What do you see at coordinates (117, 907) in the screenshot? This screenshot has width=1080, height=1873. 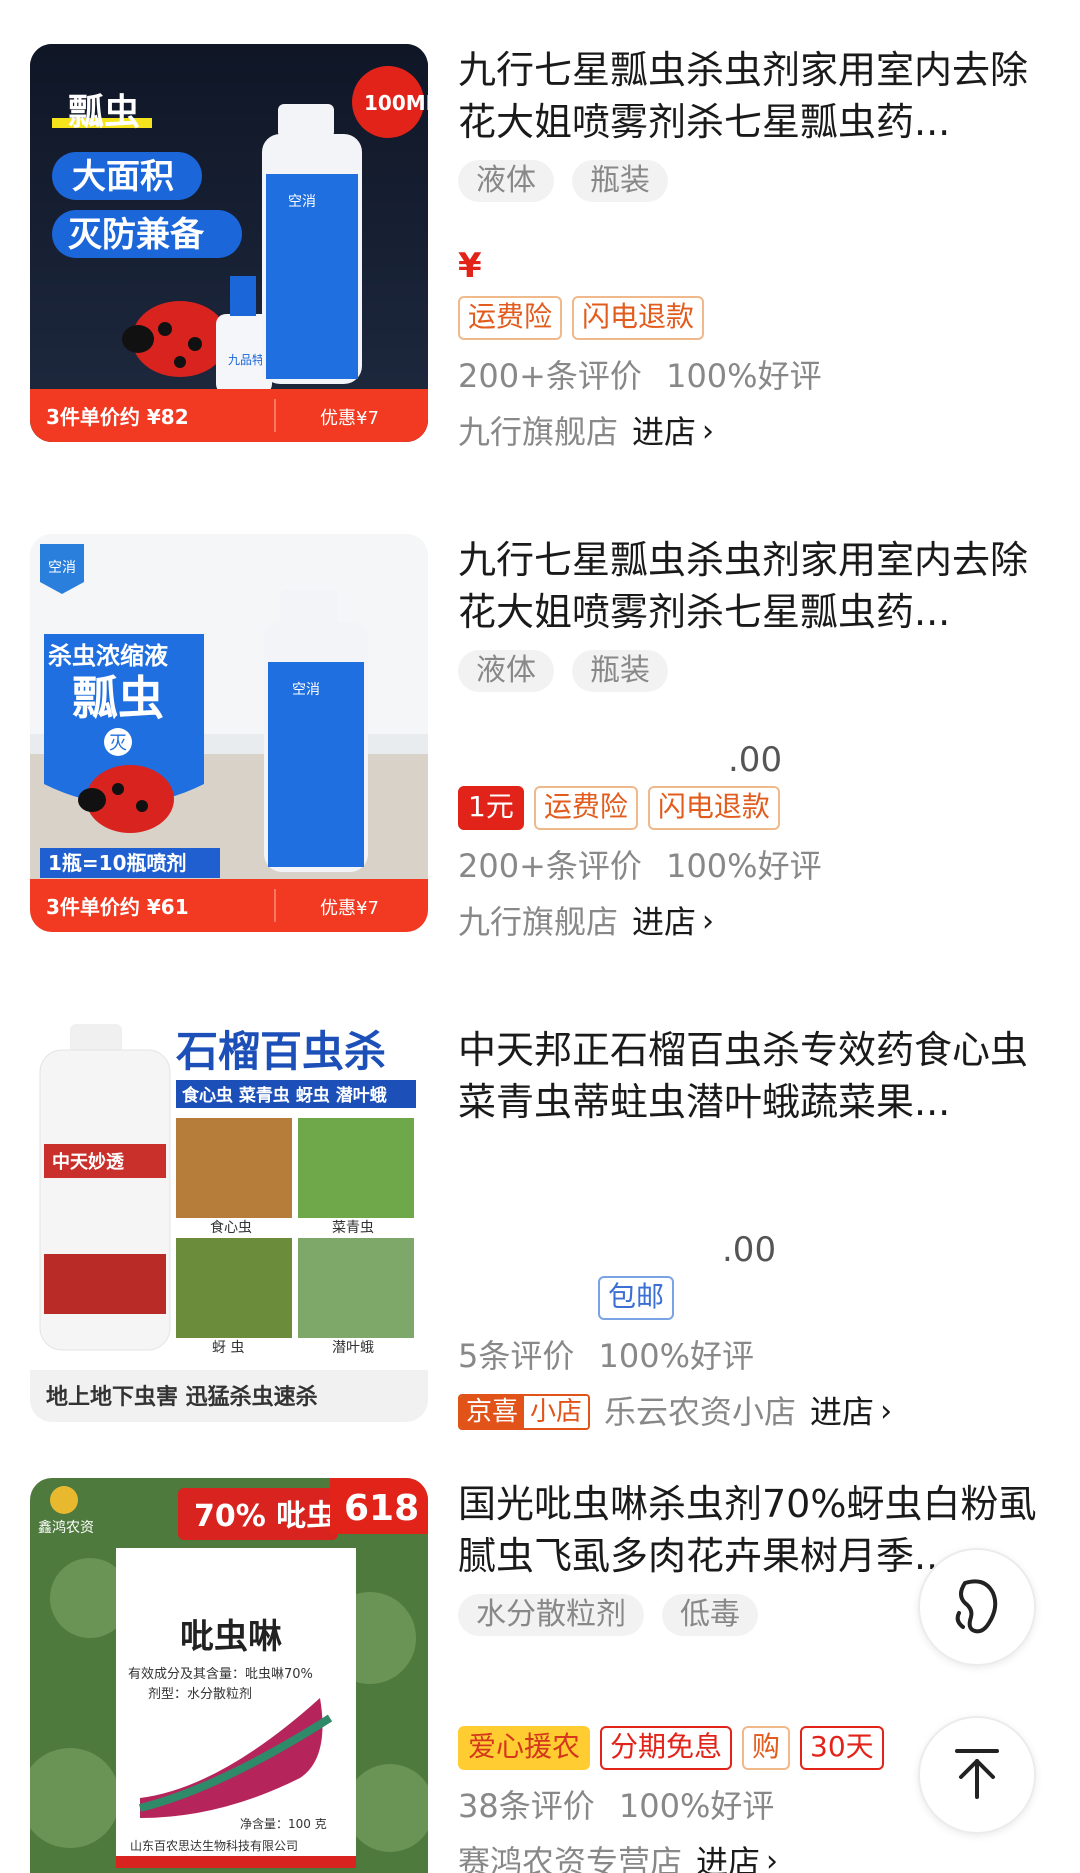 I see `bundle-price: 3件单价约 ¥61` at bounding box center [117, 907].